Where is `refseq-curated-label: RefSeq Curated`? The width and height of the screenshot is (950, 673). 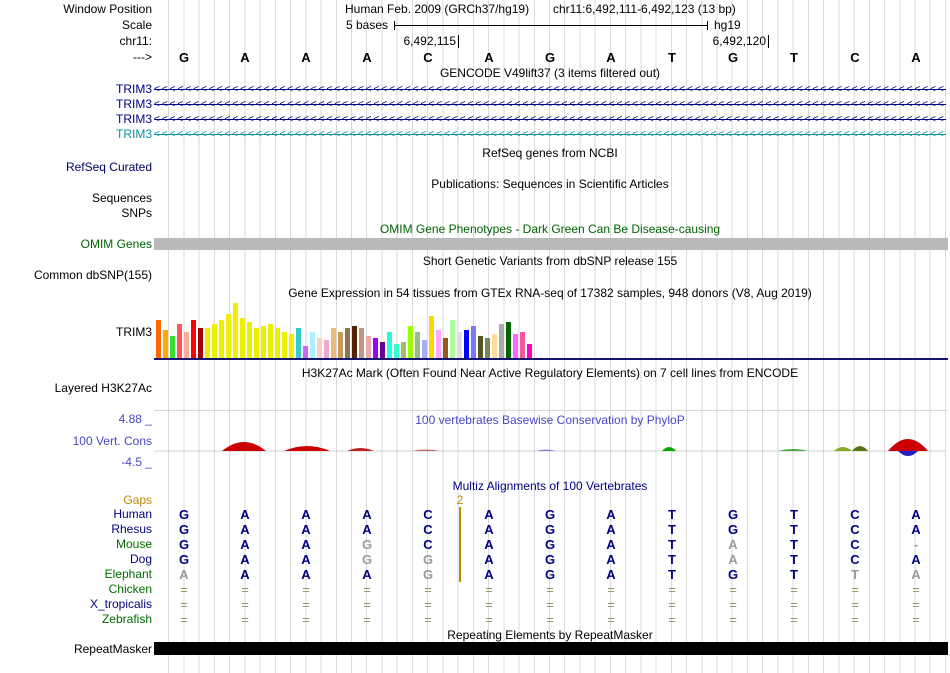
refseq-curated-label: RefSeq Curated is located at coordinates (76, 167).